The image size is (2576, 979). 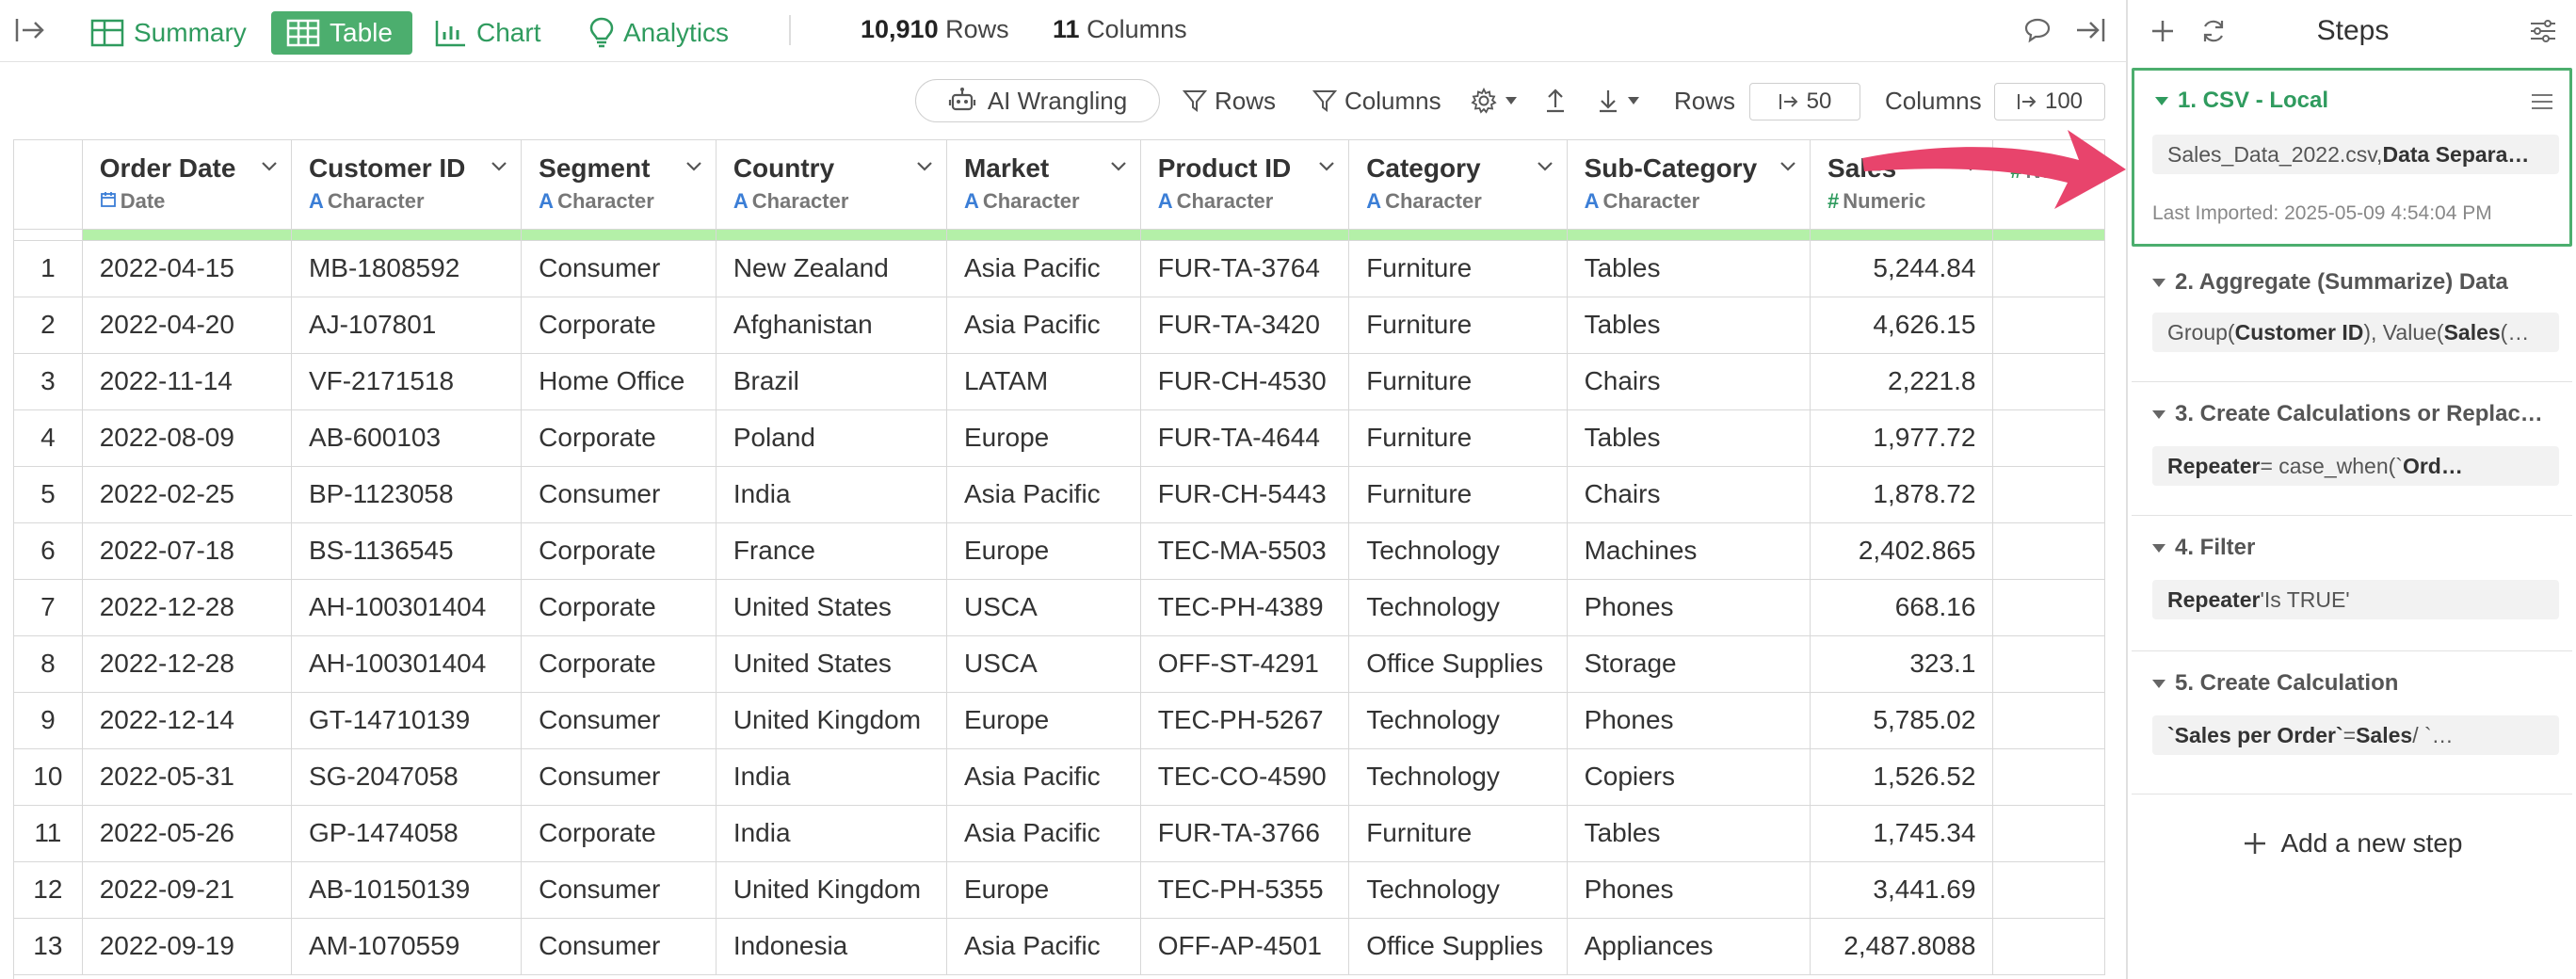 What do you see at coordinates (487, 33) in the screenshot?
I see `tab-chart: Chart` at bounding box center [487, 33].